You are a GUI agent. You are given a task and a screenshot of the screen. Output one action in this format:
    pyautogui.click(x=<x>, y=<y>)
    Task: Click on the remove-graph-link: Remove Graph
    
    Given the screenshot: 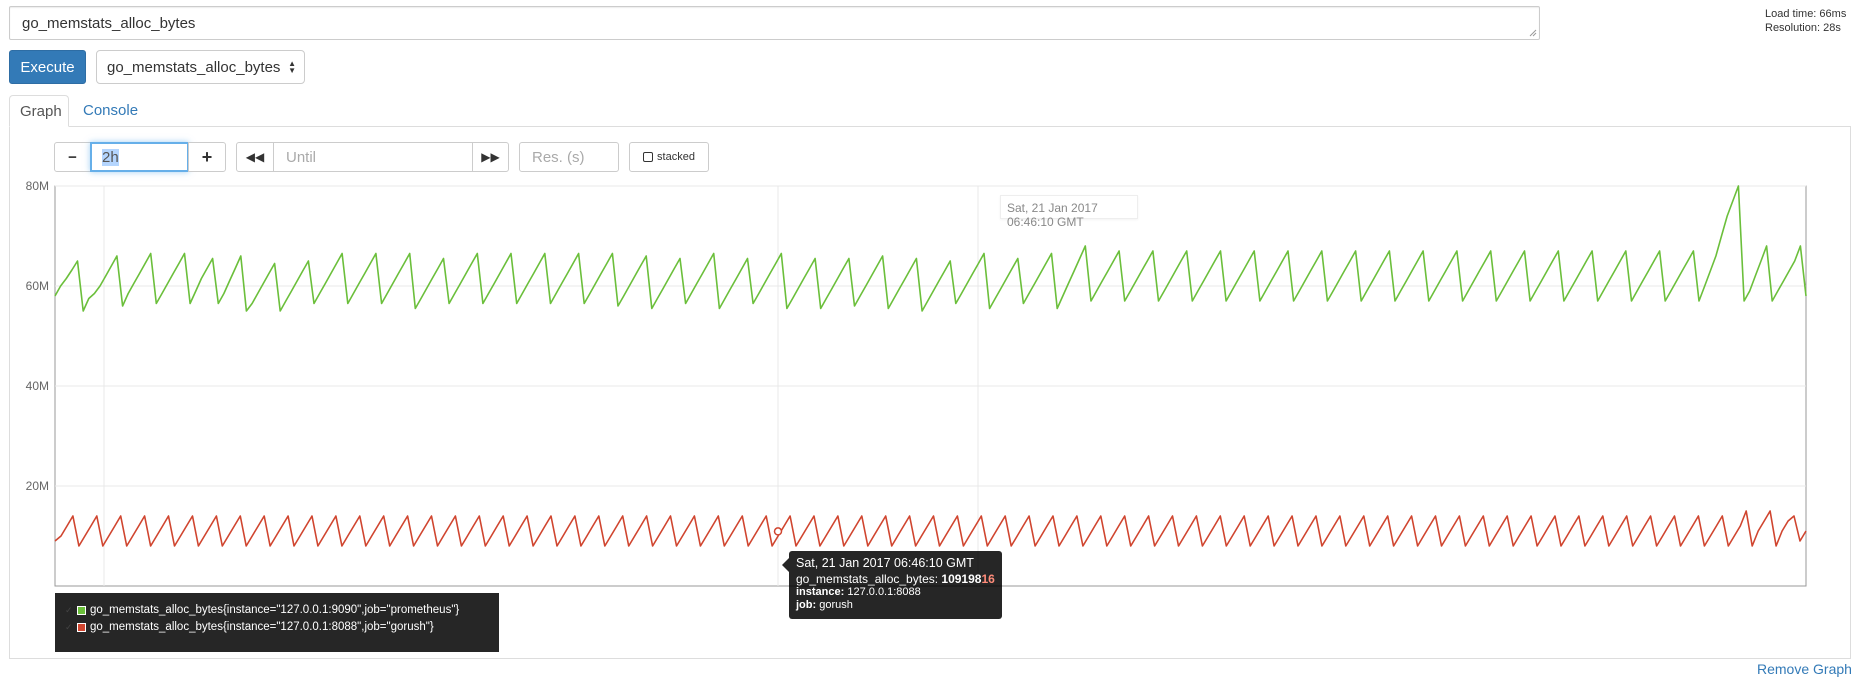 What is the action you would take?
    pyautogui.click(x=1804, y=669)
    